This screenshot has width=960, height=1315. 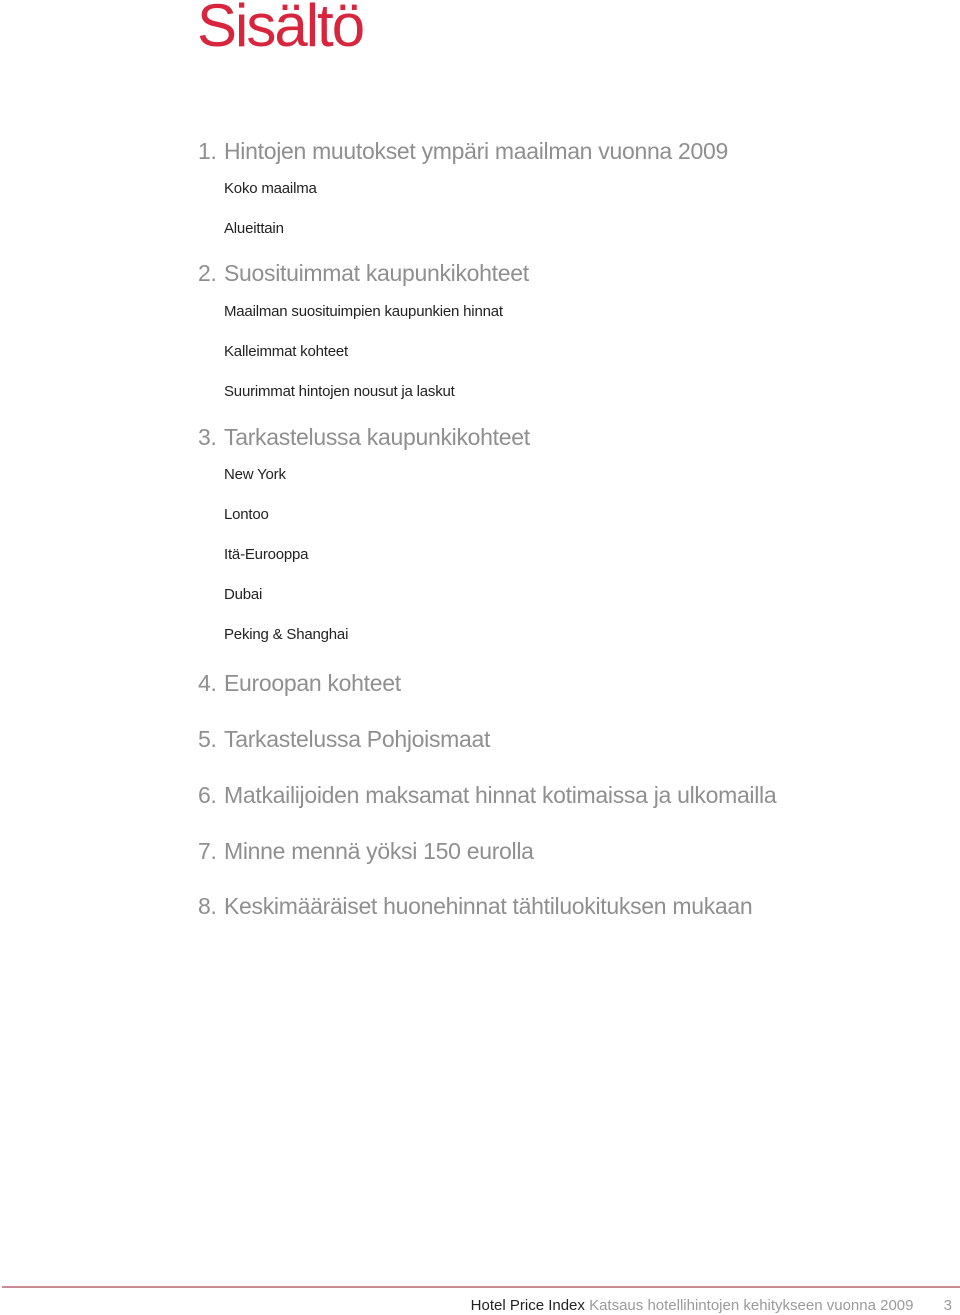 What do you see at coordinates (377, 437) in the screenshot?
I see `section-label: Tarkastelussa kaupunkikohteet` at bounding box center [377, 437].